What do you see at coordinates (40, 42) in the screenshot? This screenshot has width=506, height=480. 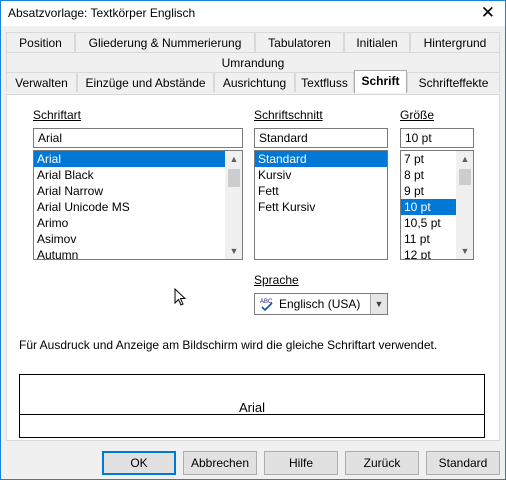 I see `tab-position: Position` at bounding box center [40, 42].